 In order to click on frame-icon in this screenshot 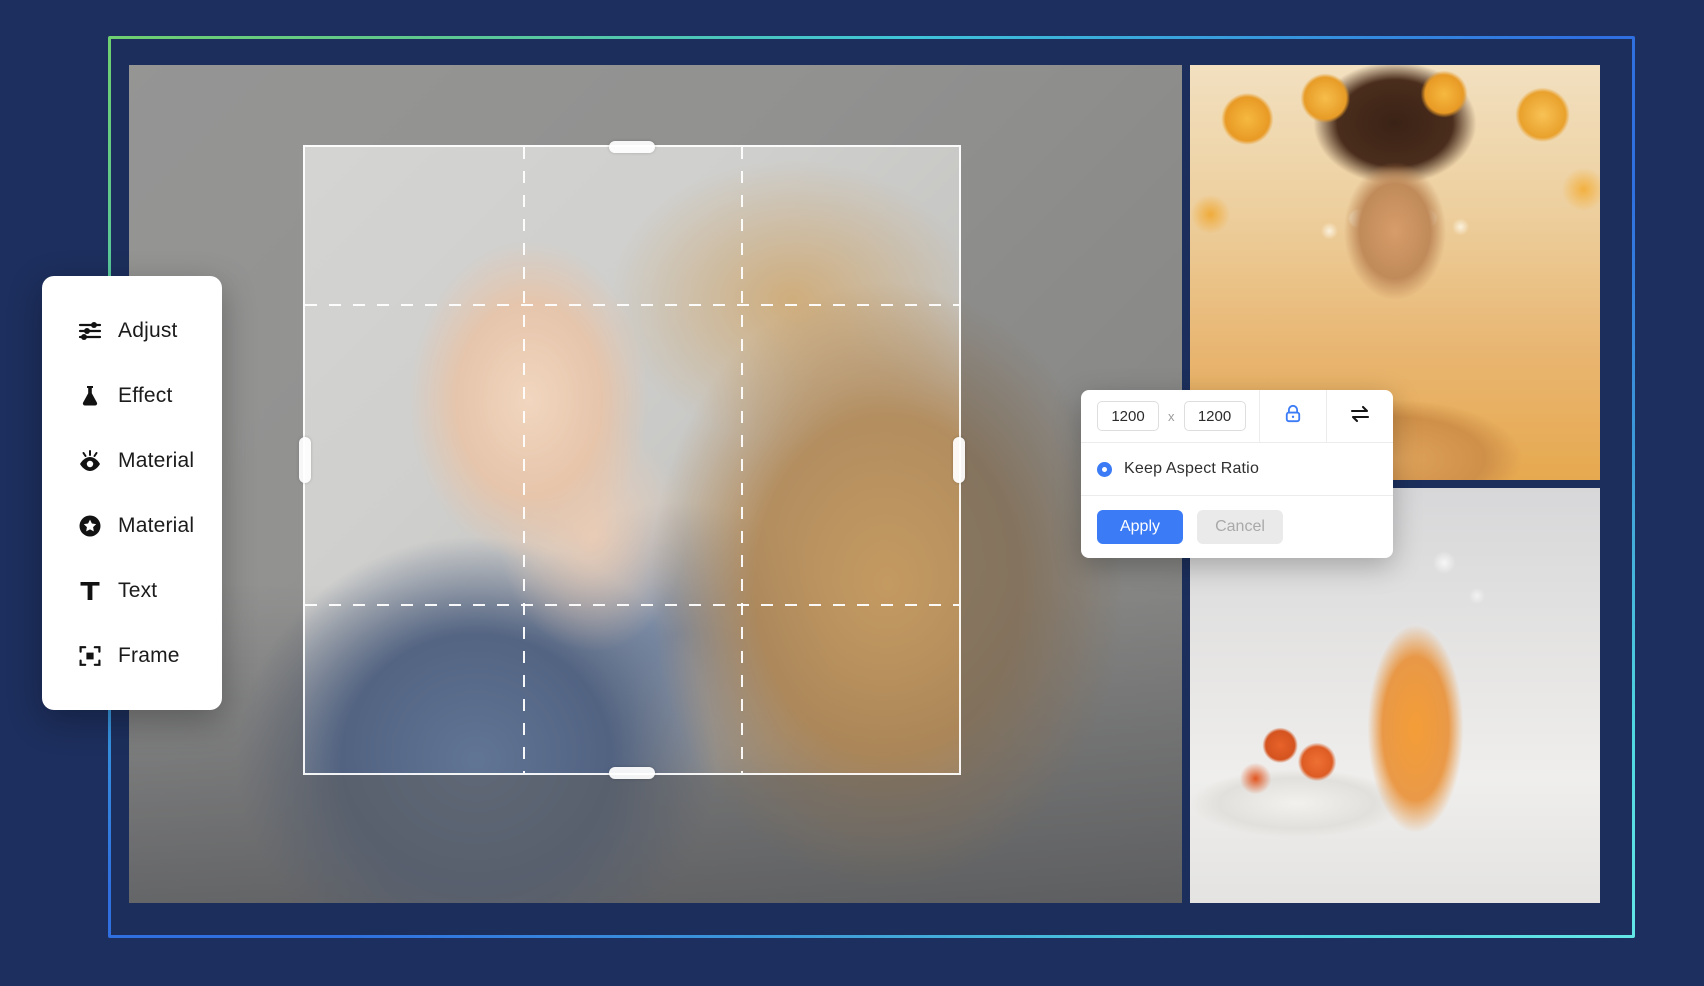, I will do `click(90, 656)`.